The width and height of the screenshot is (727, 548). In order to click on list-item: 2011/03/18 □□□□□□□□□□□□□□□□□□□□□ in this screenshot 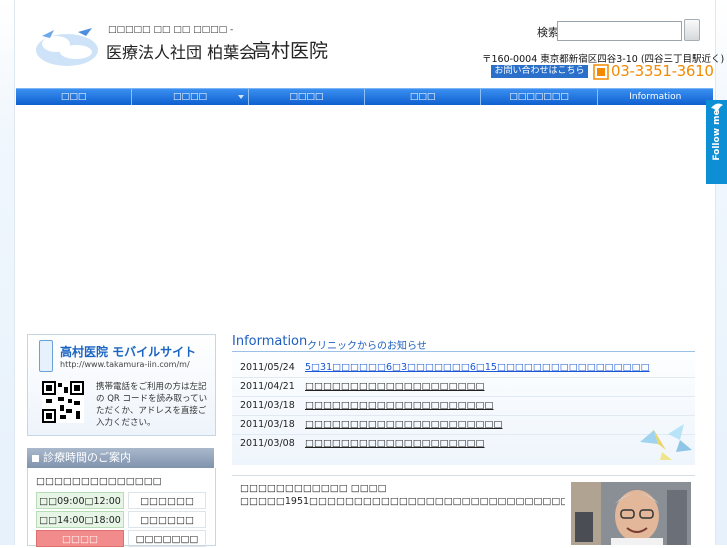, I will do `click(463, 406)`.